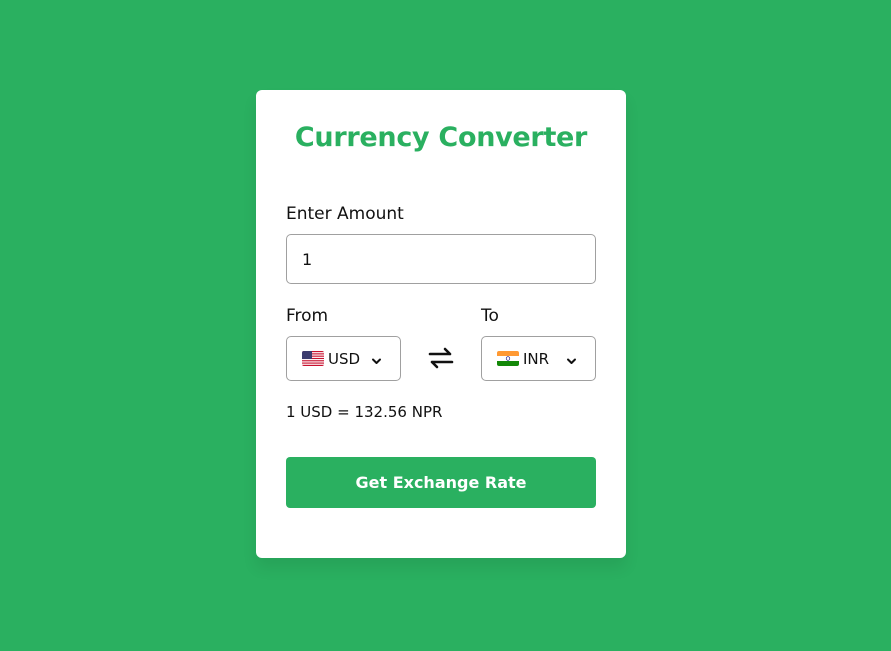 Image resolution: width=891 pixels, height=651 pixels. What do you see at coordinates (307, 316) in the screenshot?
I see `from-label: From` at bounding box center [307, 316].